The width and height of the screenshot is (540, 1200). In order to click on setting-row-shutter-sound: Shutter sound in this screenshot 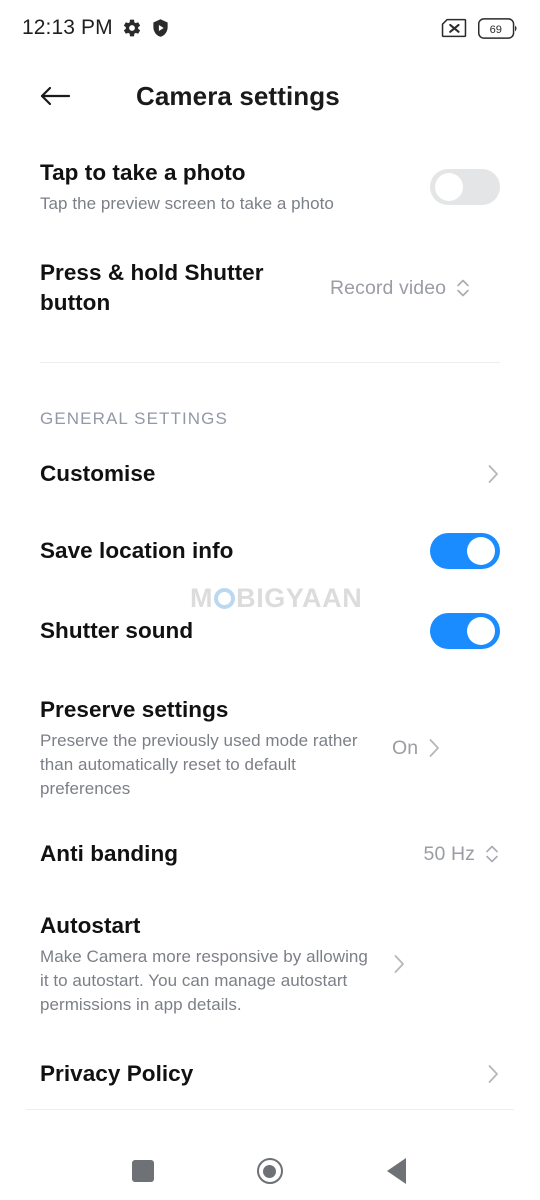, I will do `click(270, 627)`.